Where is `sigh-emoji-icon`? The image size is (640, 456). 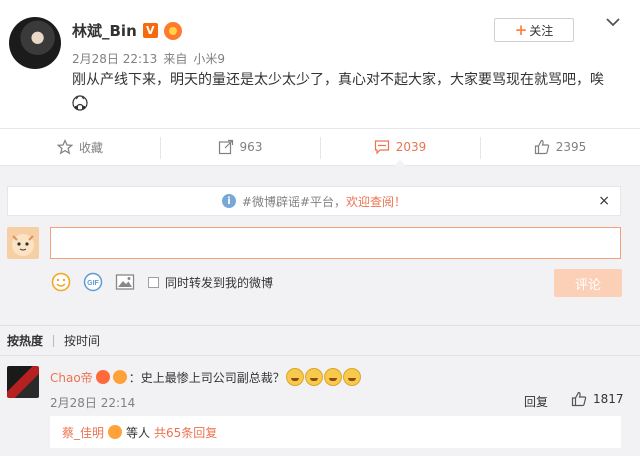
sigh-emoji-icon is located at coordinates (80, 103).